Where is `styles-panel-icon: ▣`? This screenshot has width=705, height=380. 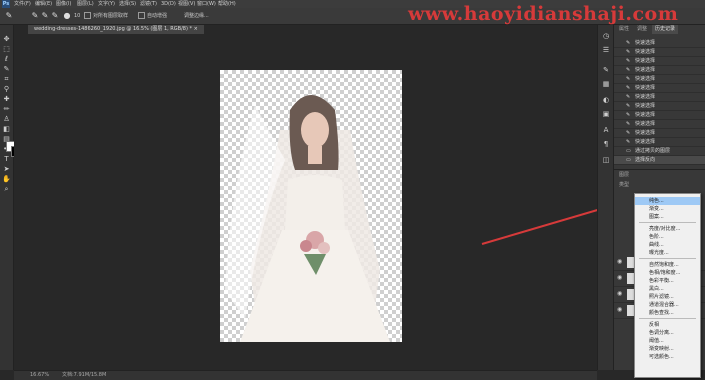 styles-panel-icon: ▣ is located at coordinates (606, 114).